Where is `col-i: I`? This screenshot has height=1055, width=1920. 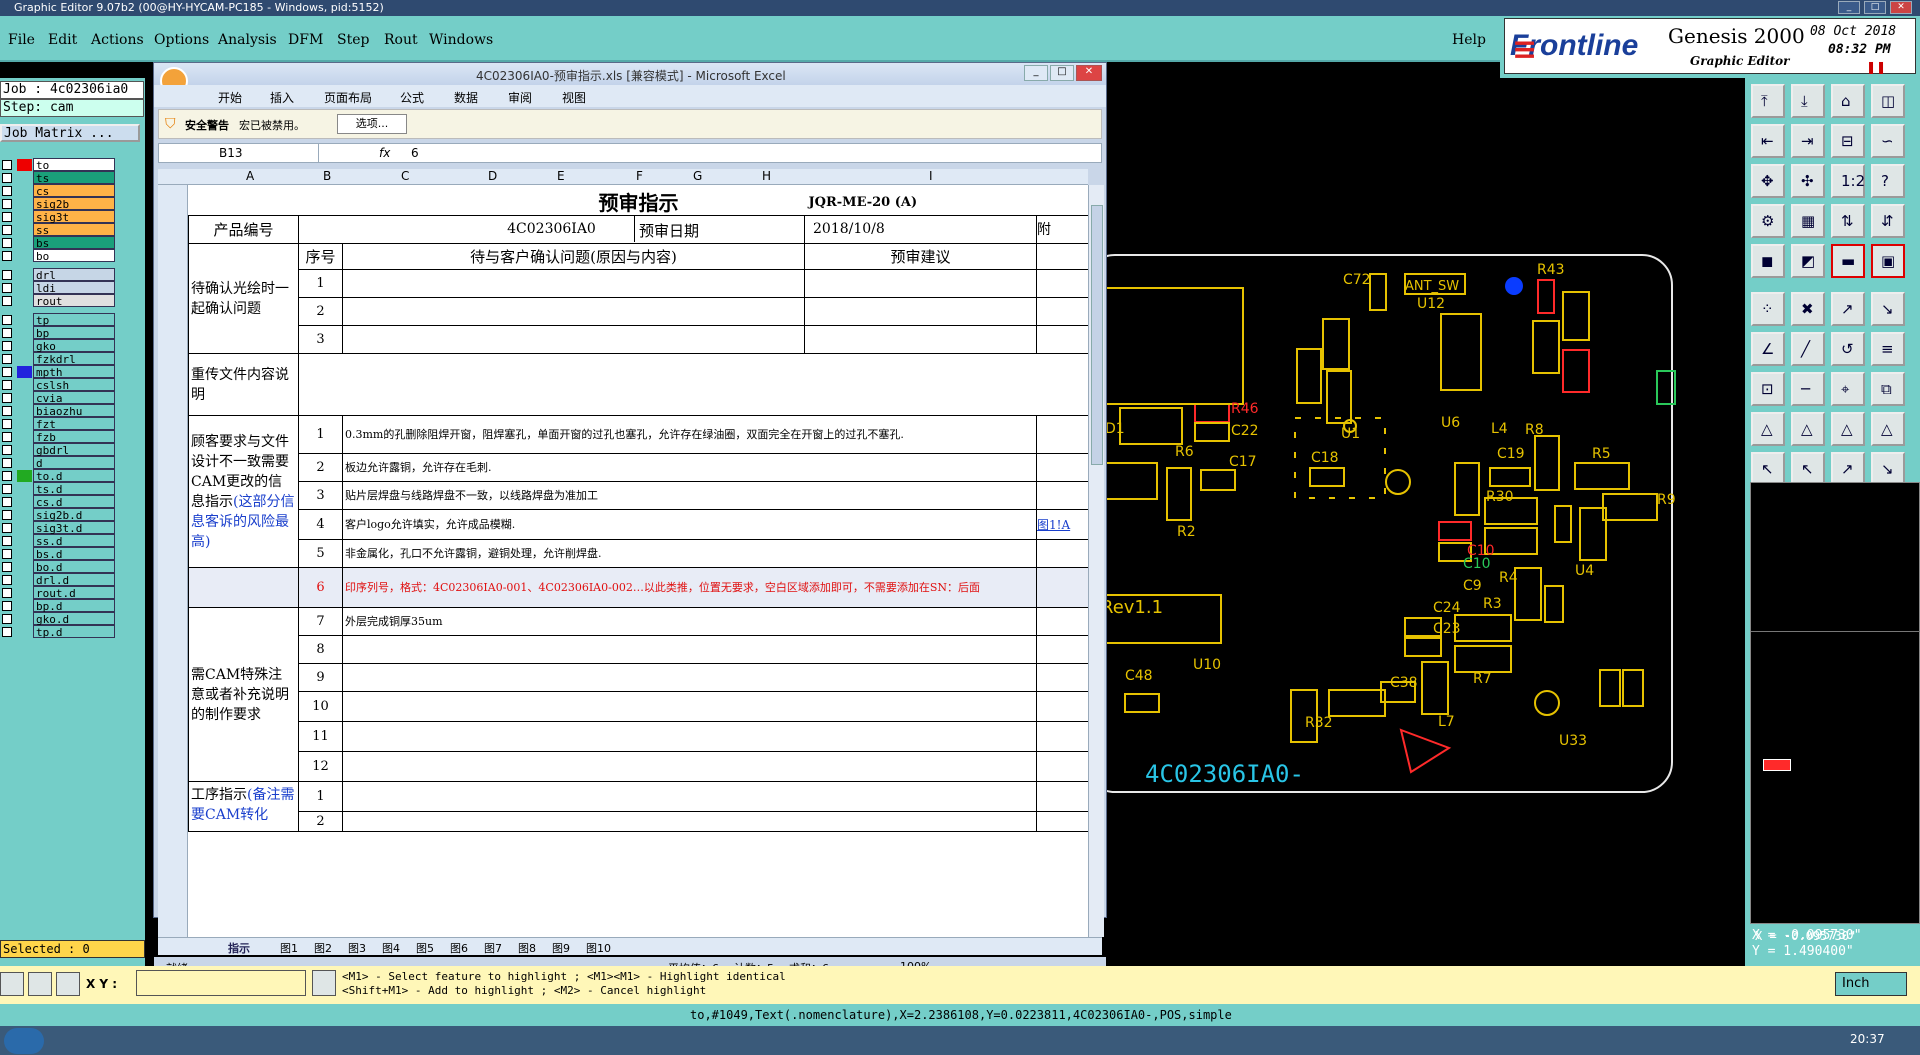
col-i: I is located at coordinates (931, 176).